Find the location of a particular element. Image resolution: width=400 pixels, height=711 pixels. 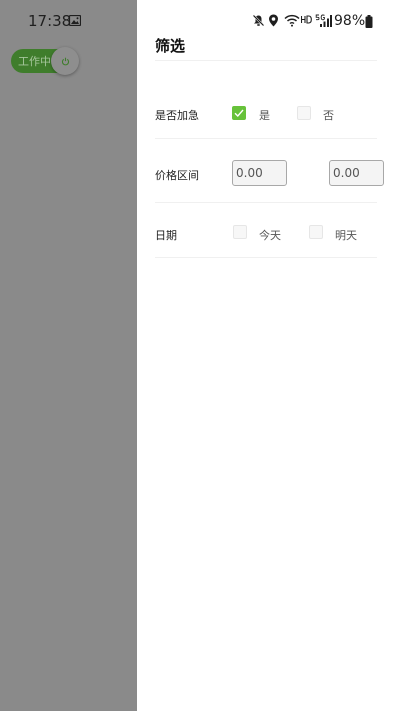

power-icon is located at coordinates (65, 61).